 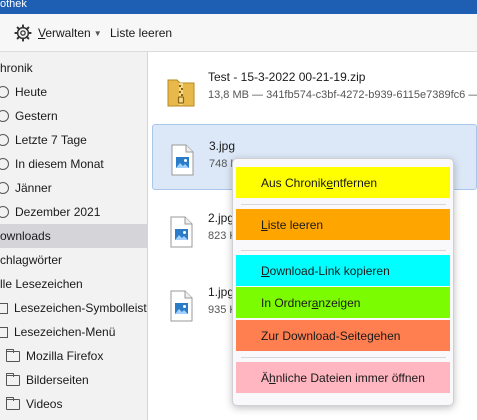 What do you see at coordinates (57, 380) in the screenshot?
I see `sidebar-item-label: Bilderseiten` at bounding box center [57, 380].